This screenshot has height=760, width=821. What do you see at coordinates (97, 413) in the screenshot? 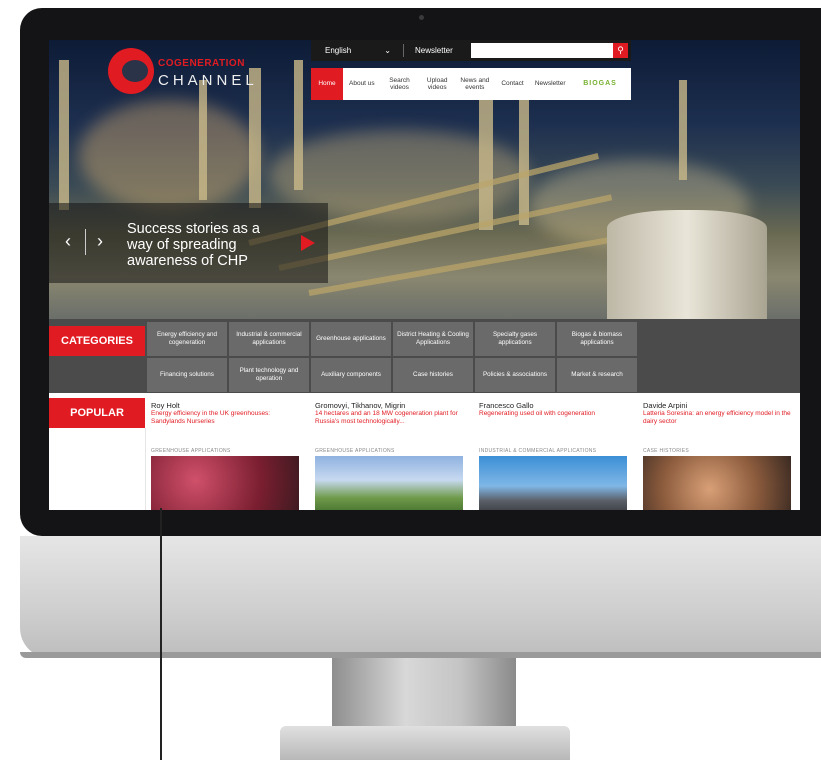
I see `popular-label: POPULAR` at bounding box center [97, 413].